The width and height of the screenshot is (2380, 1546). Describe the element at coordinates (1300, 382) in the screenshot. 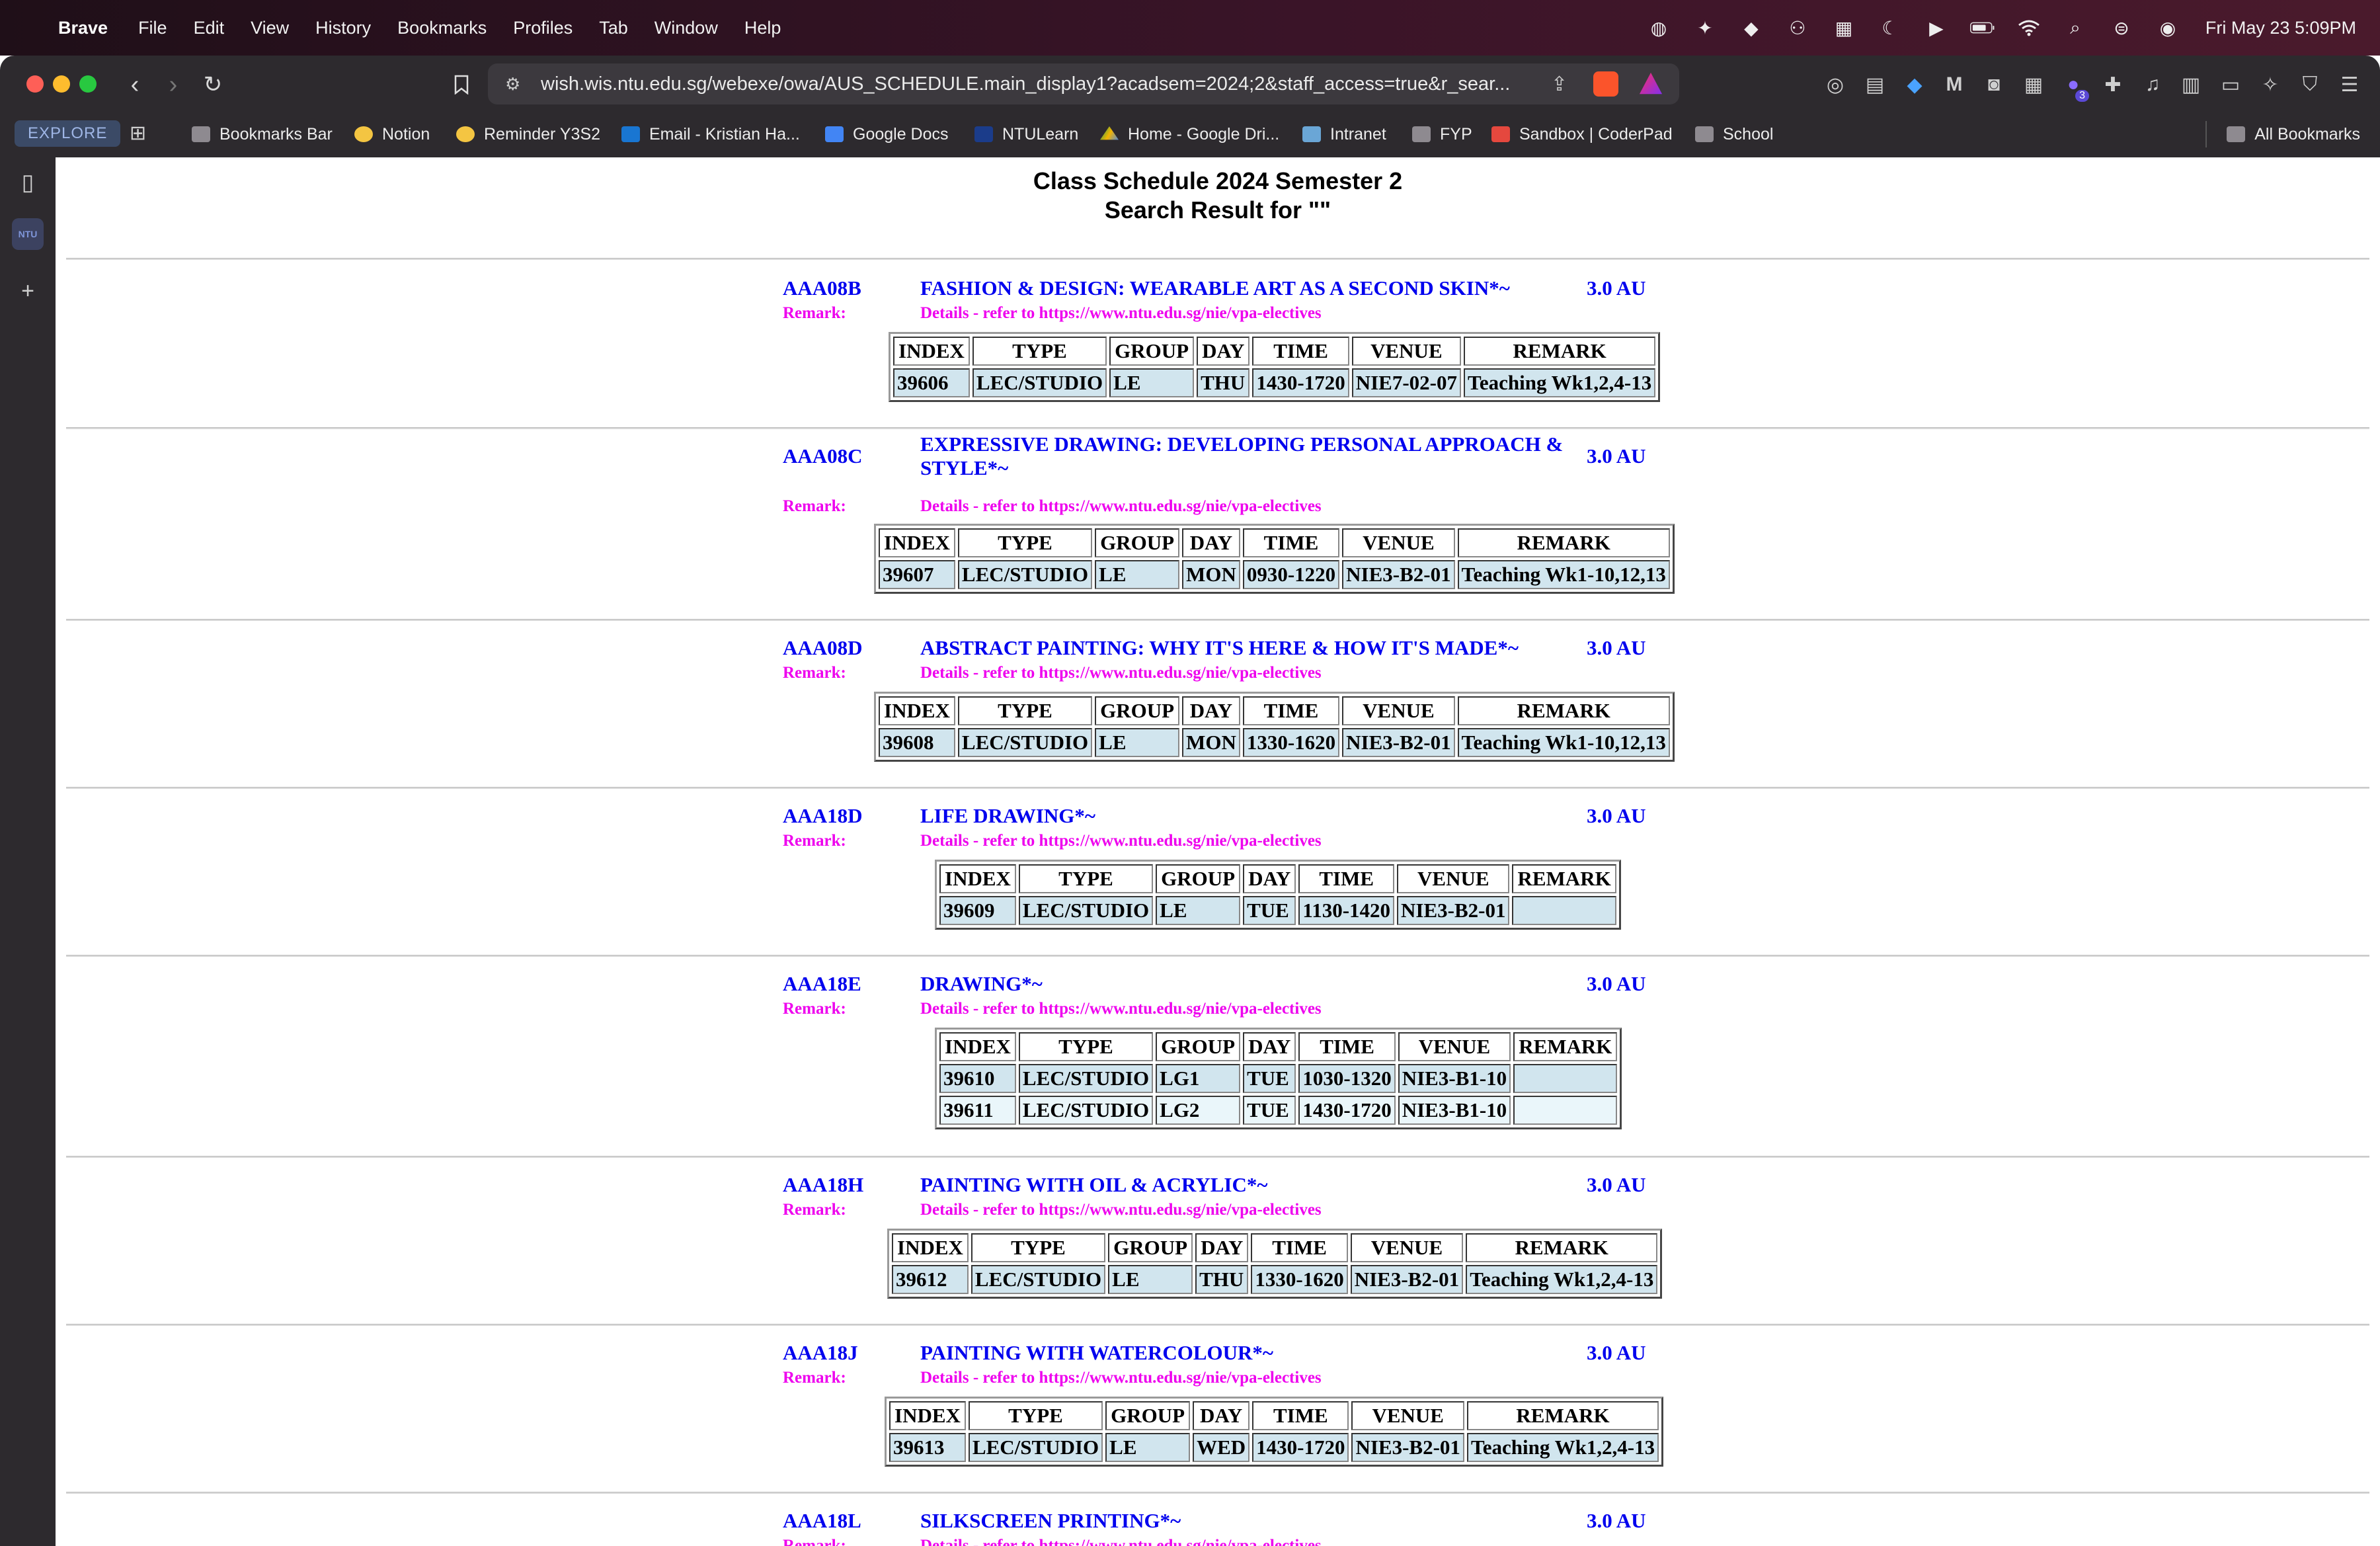

I see `table-cell-time: 1430-1720` at that location.